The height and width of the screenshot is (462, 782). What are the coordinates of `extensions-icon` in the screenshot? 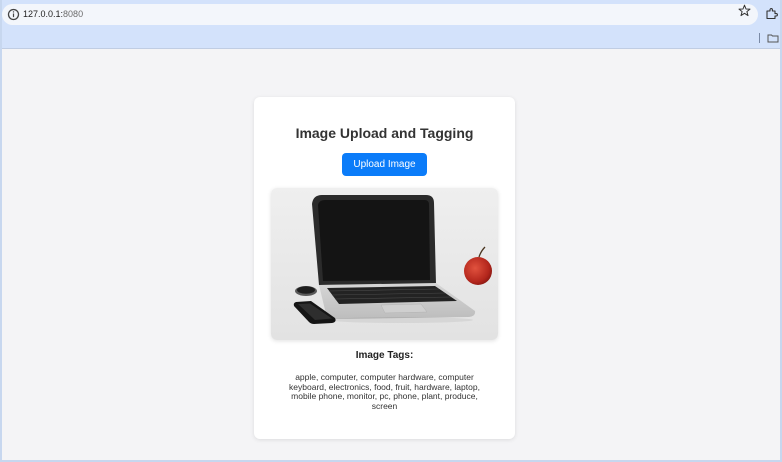 It's located at (771, 13).